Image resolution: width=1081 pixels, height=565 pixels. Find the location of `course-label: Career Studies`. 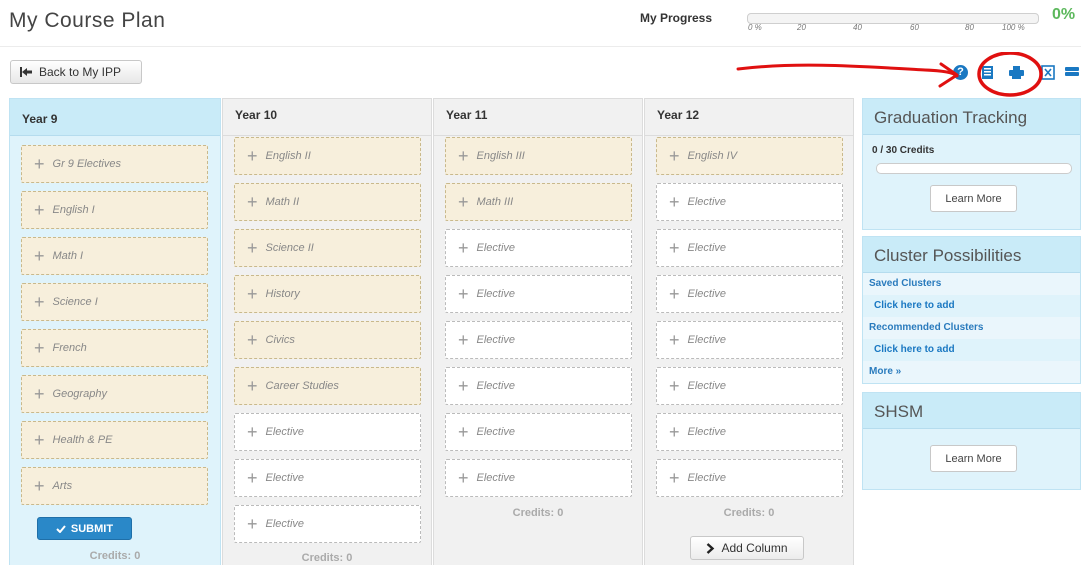

course-label: Career Studies is located at coordinates (302, 386).